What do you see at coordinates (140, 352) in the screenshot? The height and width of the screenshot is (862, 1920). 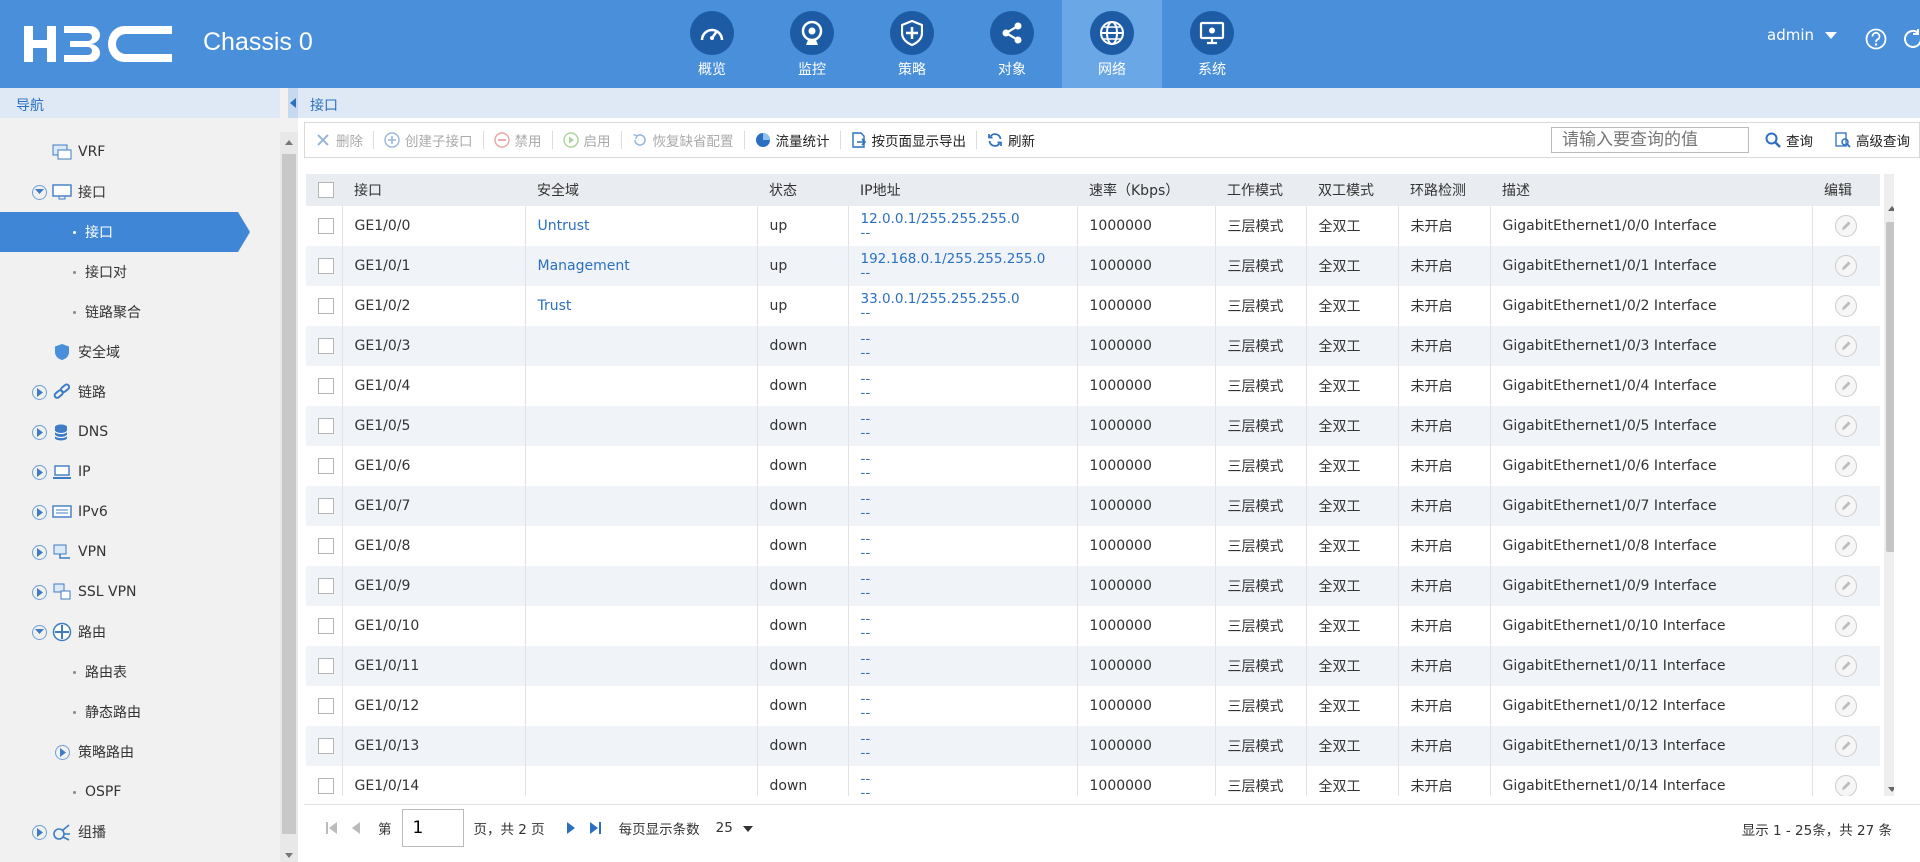 I see `sidebar-item-security-zone: 安全域` at bounding box center [140, 352].